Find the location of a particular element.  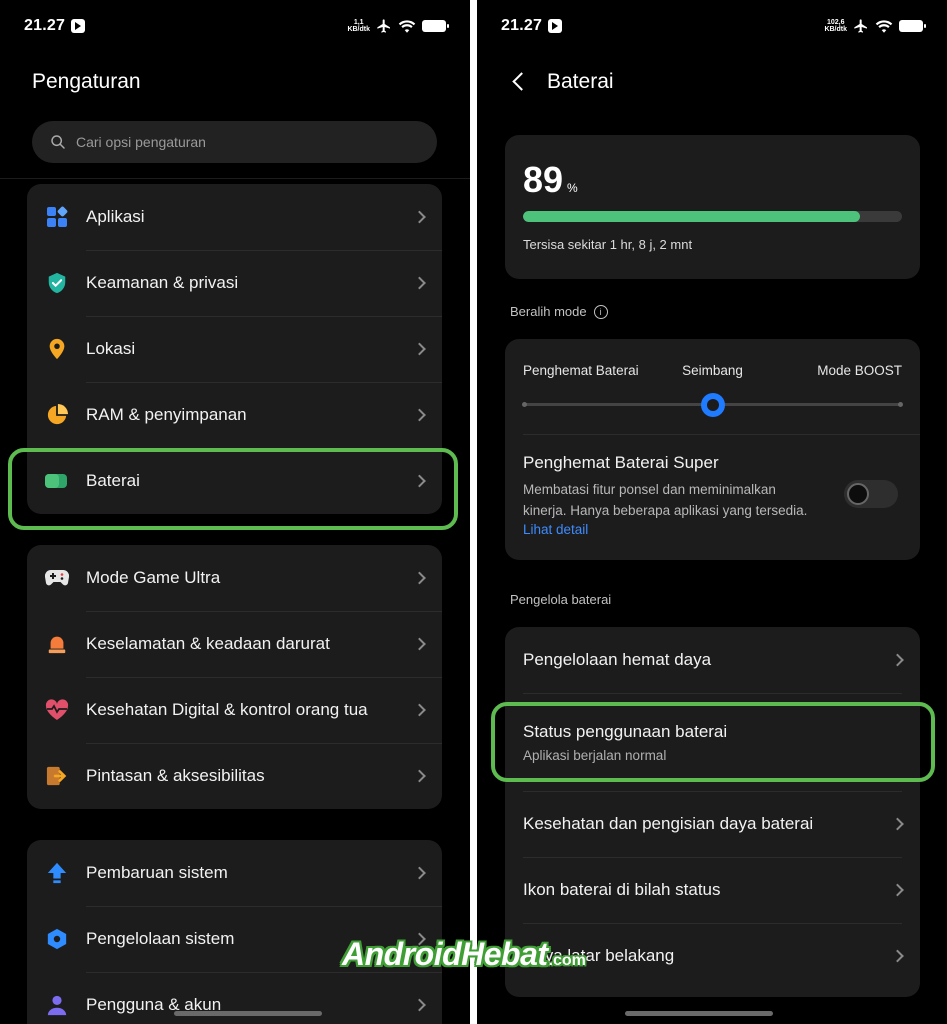

status-bar: 21.27 1,1 KB/dtk is located at coordinates (236, 26).